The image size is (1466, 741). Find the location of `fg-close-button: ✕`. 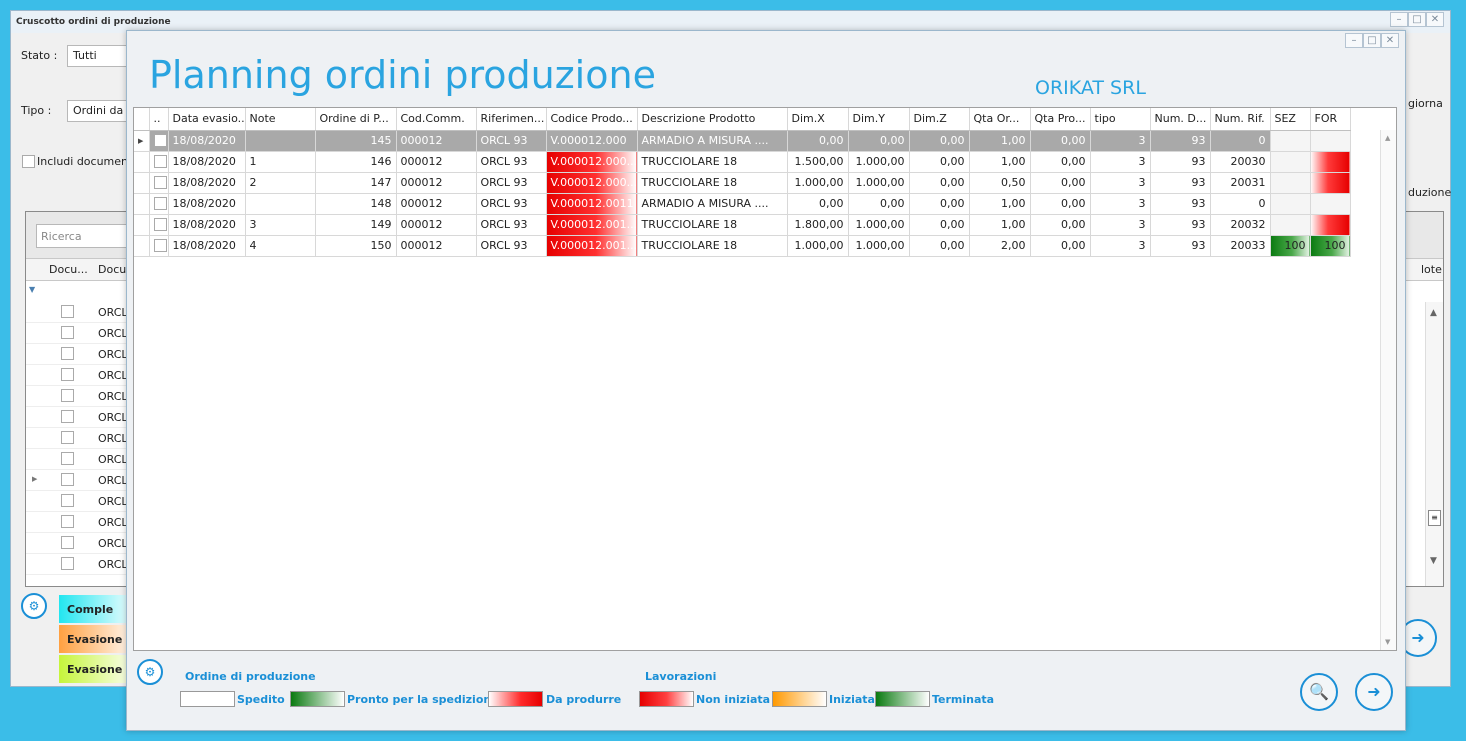

fg-close-button: ✕ is located at coordinates (1390, 40).